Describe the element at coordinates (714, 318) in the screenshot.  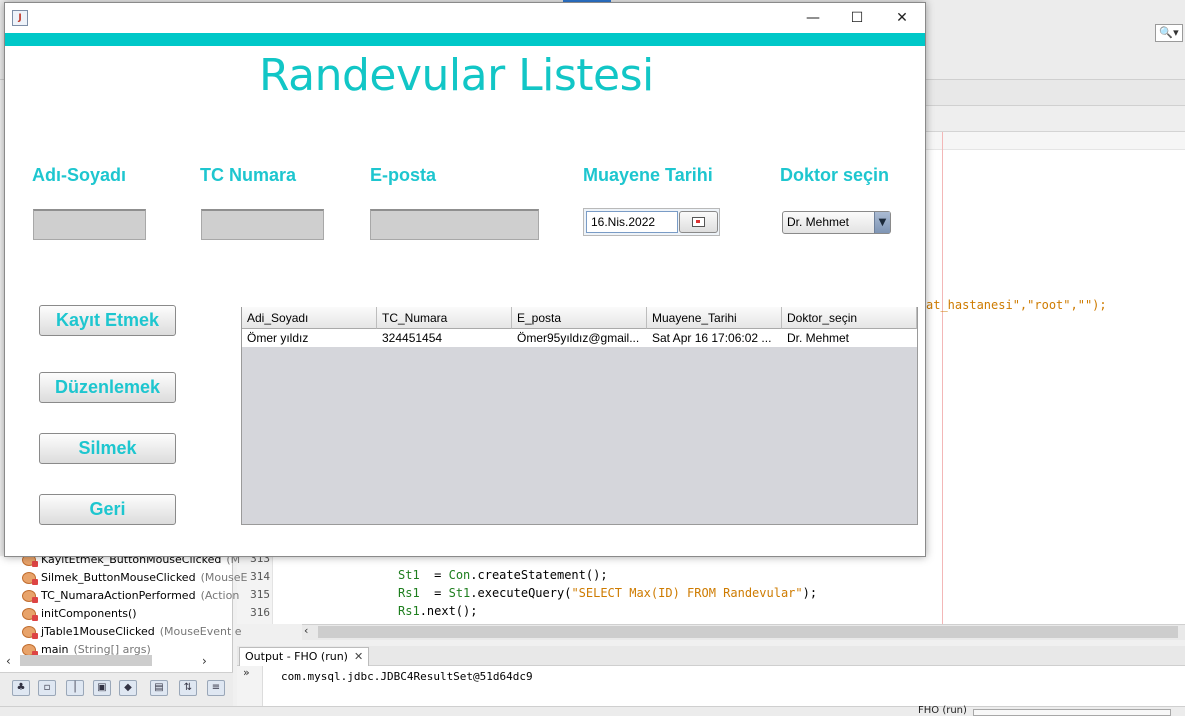
I see `column-header: Muayene_Tarihi` at that location.